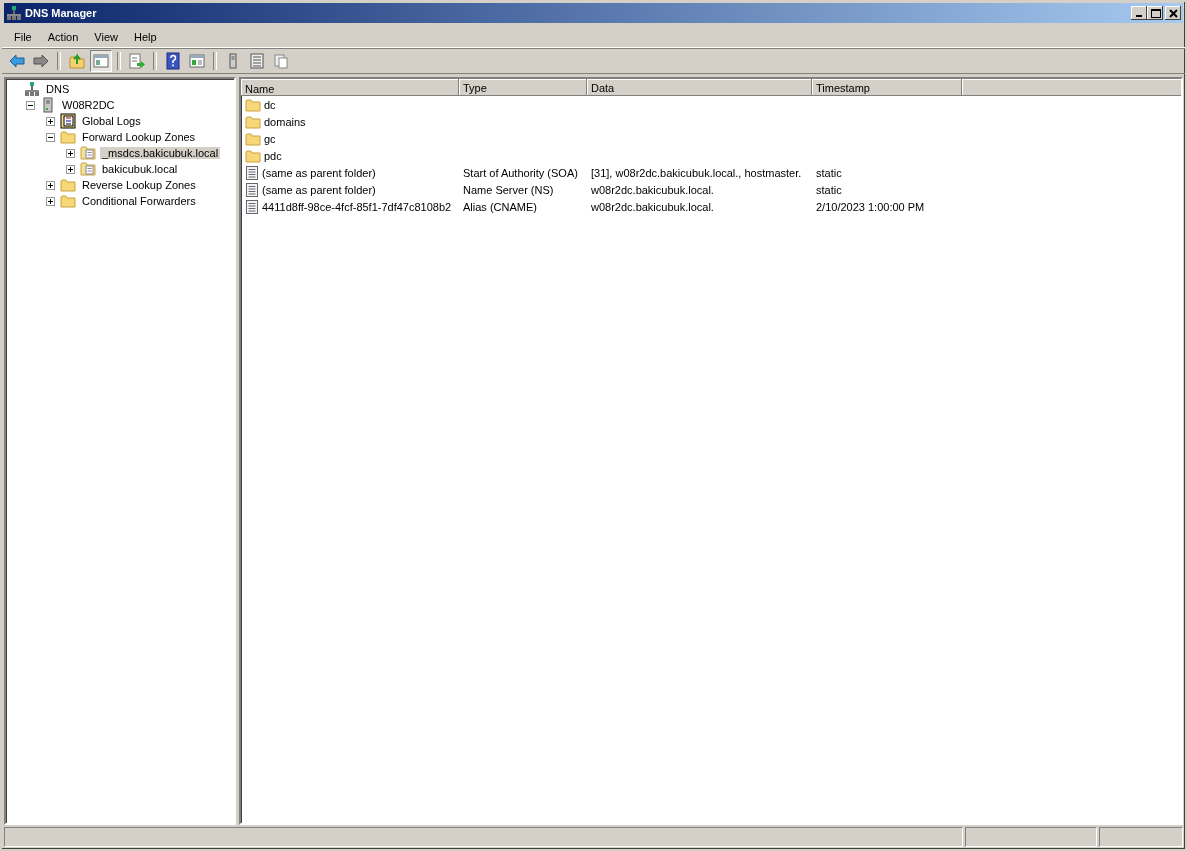  Describe the element at coordinates (508, 189) in the screenshot. I see `record-type: Name Server (NS)` at that location.